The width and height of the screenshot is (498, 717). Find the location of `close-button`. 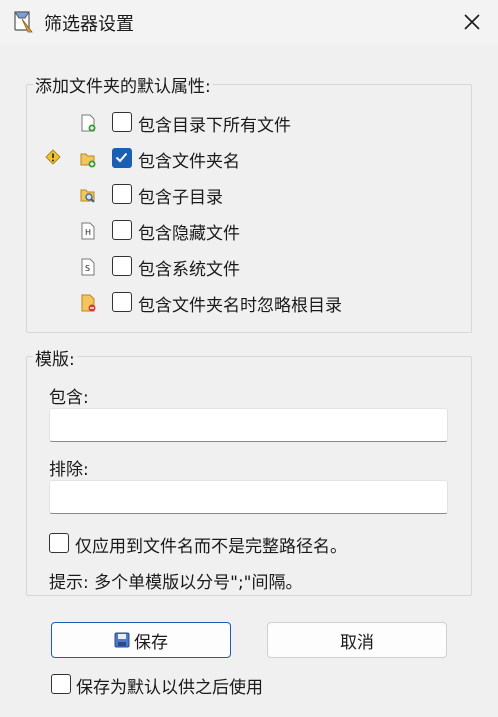

close-button is located at coordinates (472, 22).